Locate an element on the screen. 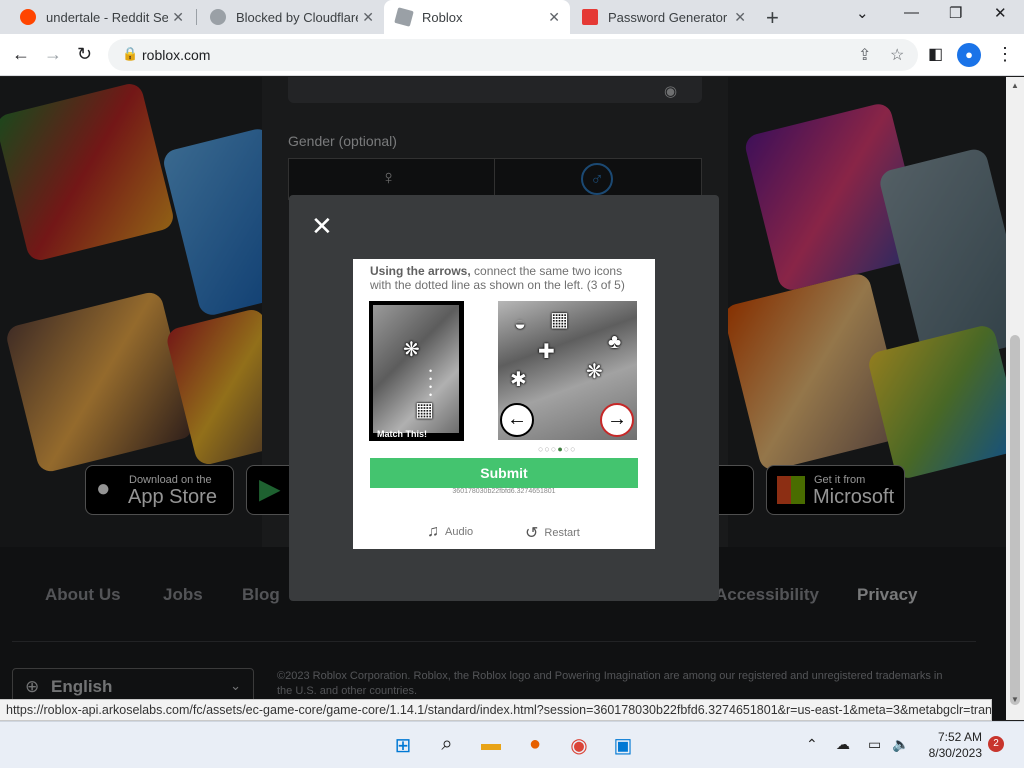 This screenshot has width=1024, height=768. restart-icon: ↺ is located at coordinates (532, 533).